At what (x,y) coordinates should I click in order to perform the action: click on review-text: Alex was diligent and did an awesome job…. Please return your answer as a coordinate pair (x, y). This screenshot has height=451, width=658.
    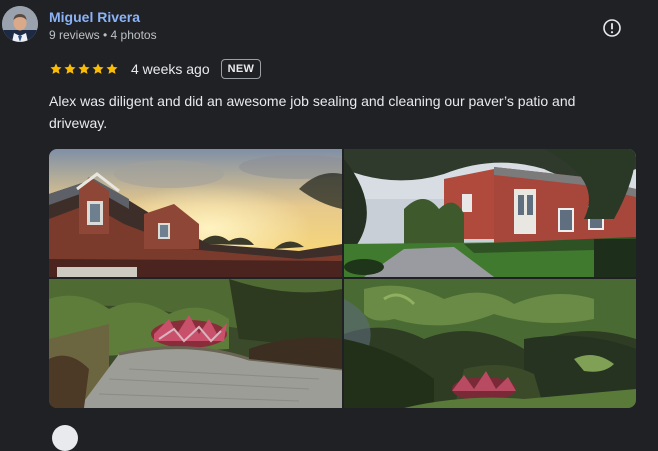
    Looking at the image, I should click on (312, 112).